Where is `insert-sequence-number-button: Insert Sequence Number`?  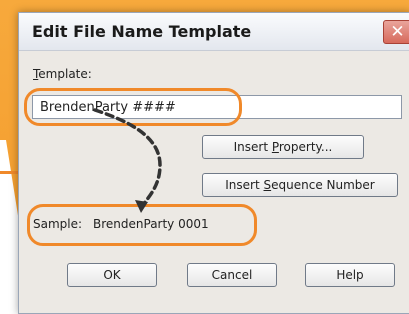 insert-sequence-number-button: Insert Sequence Number is located at coordinates (300, 185).